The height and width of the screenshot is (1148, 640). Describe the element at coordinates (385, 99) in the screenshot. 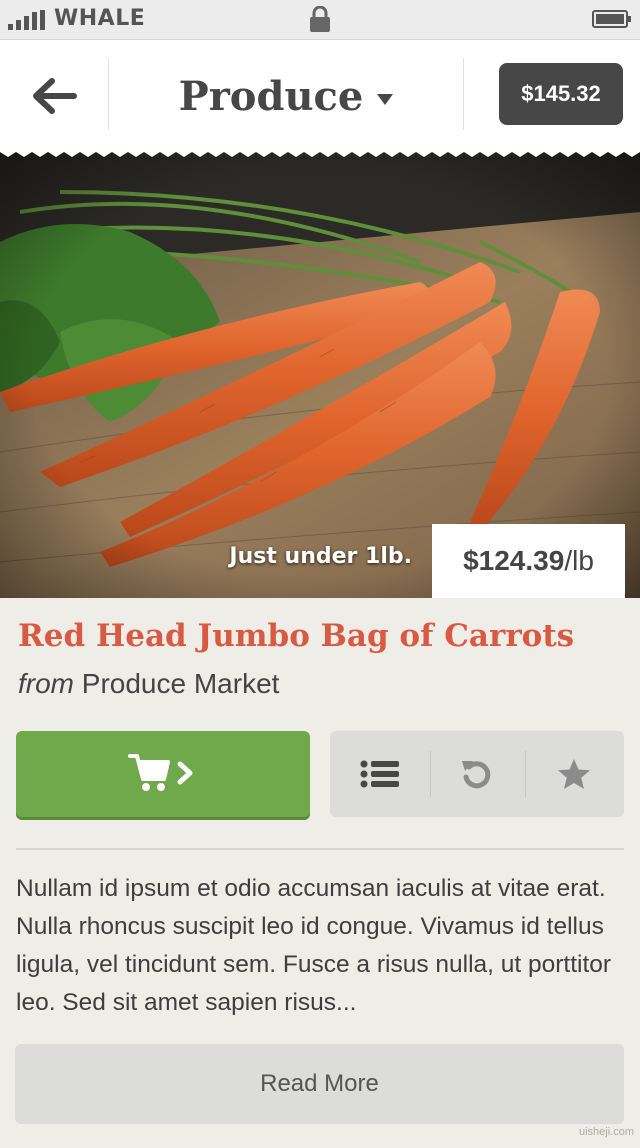

I see `caret-down-icon` at that location.